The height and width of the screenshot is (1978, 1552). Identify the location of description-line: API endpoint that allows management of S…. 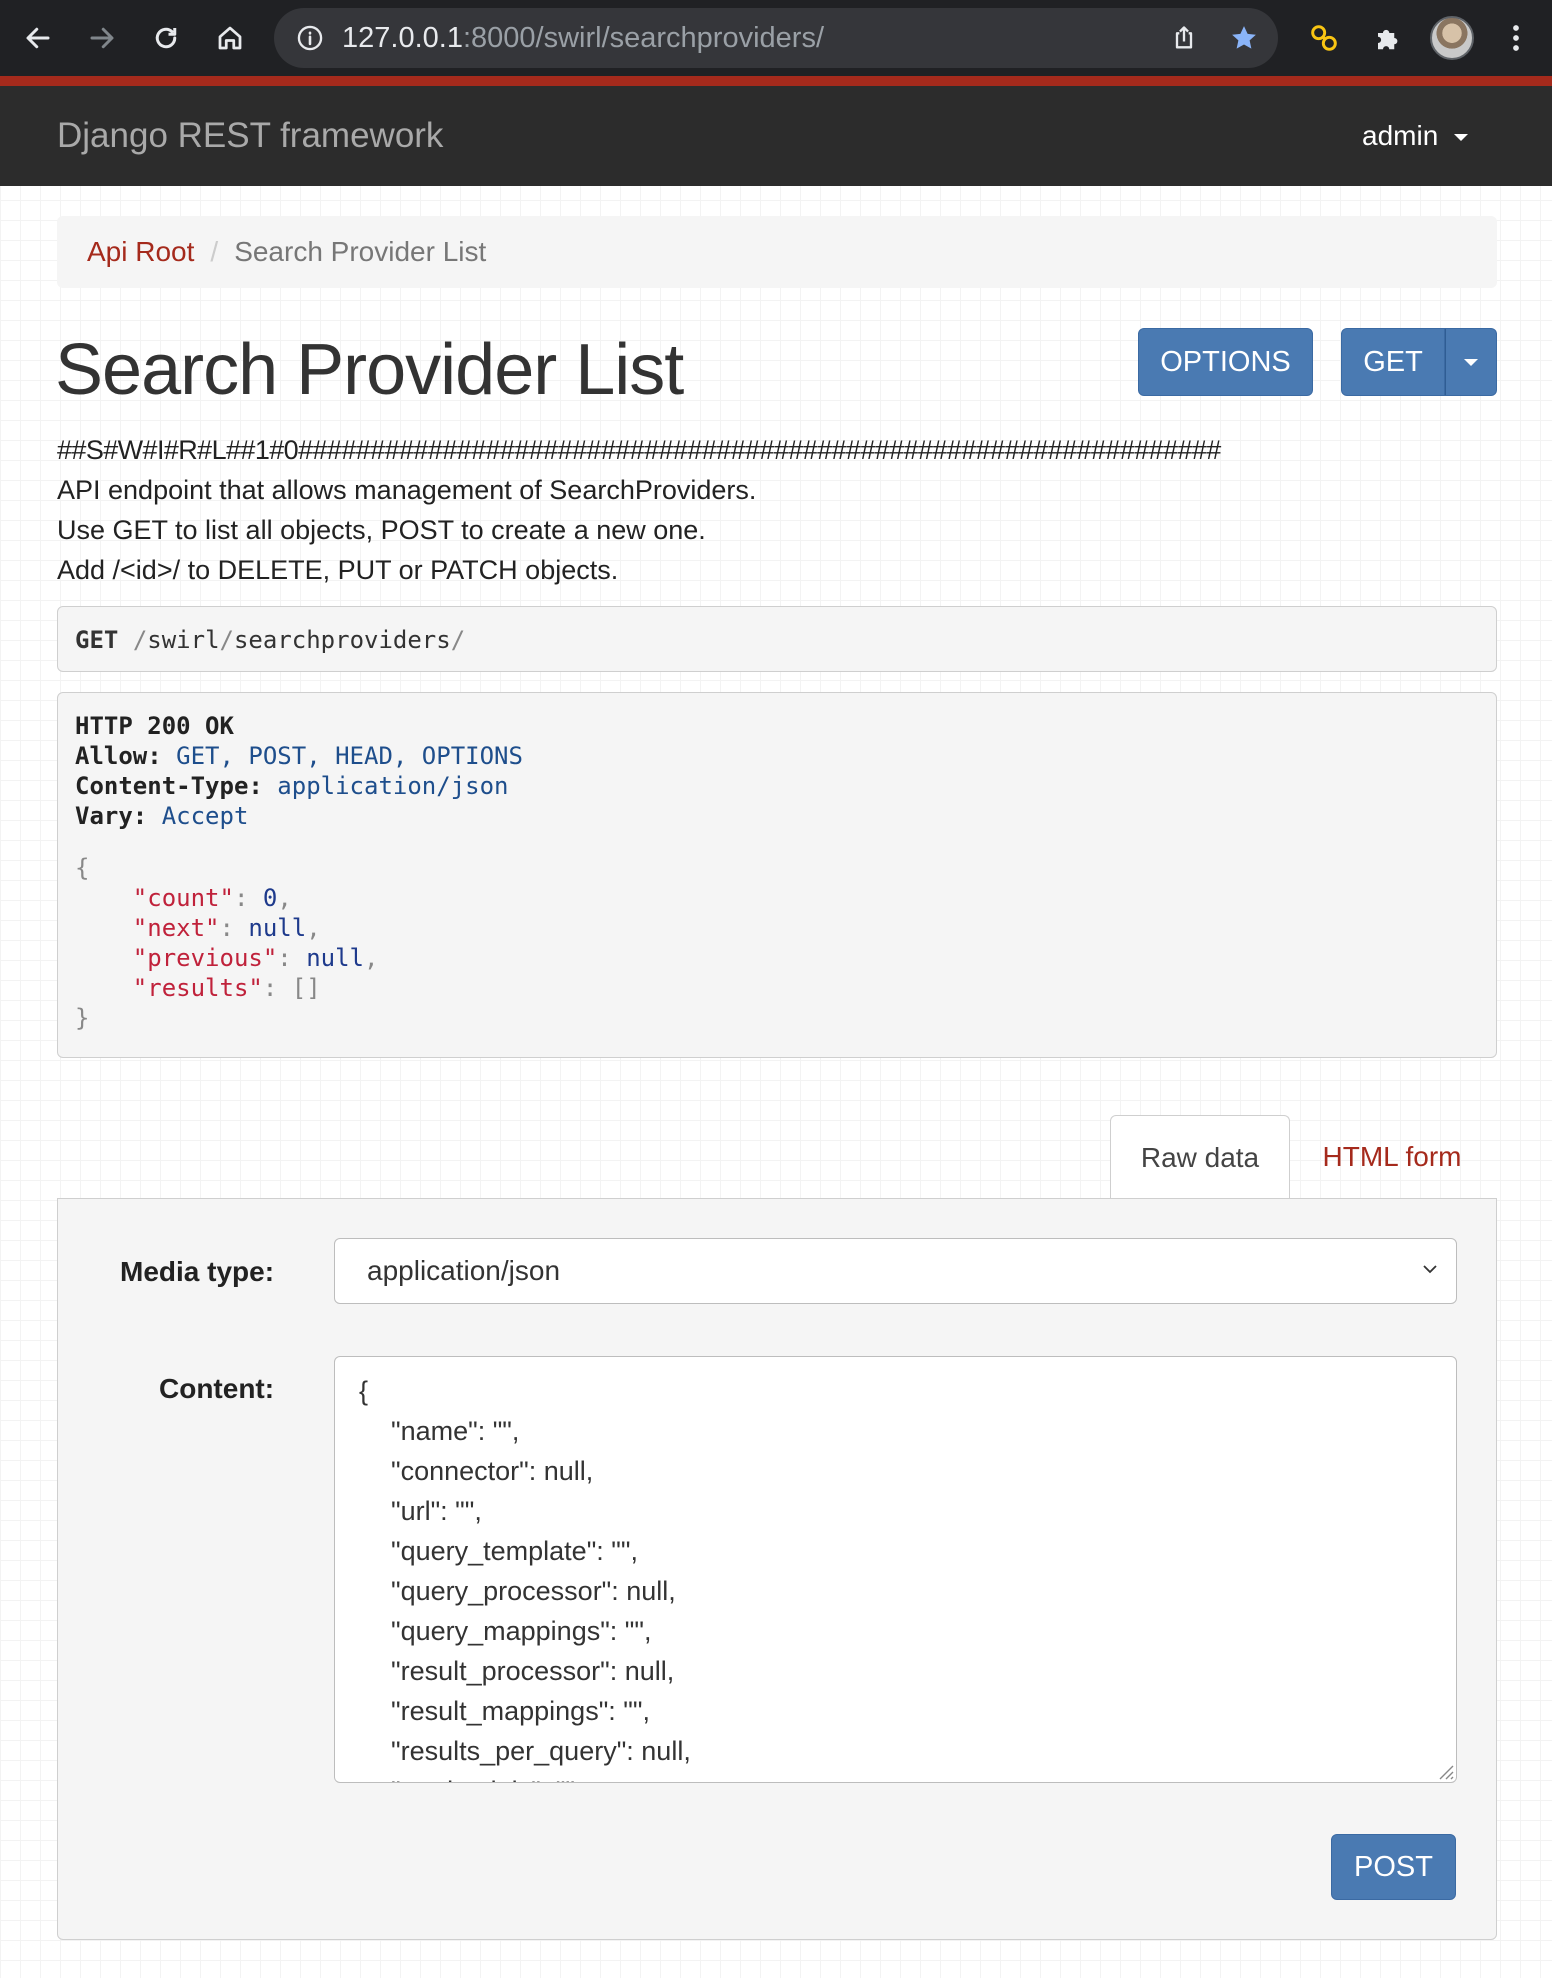
(407, 490).